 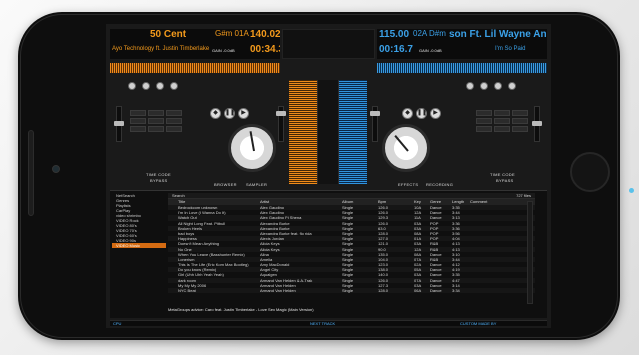 What do you see at coordinates (215, 113) in the screenshot?
I see `left-cue-button: ◆` at bounding box center [215, 113].